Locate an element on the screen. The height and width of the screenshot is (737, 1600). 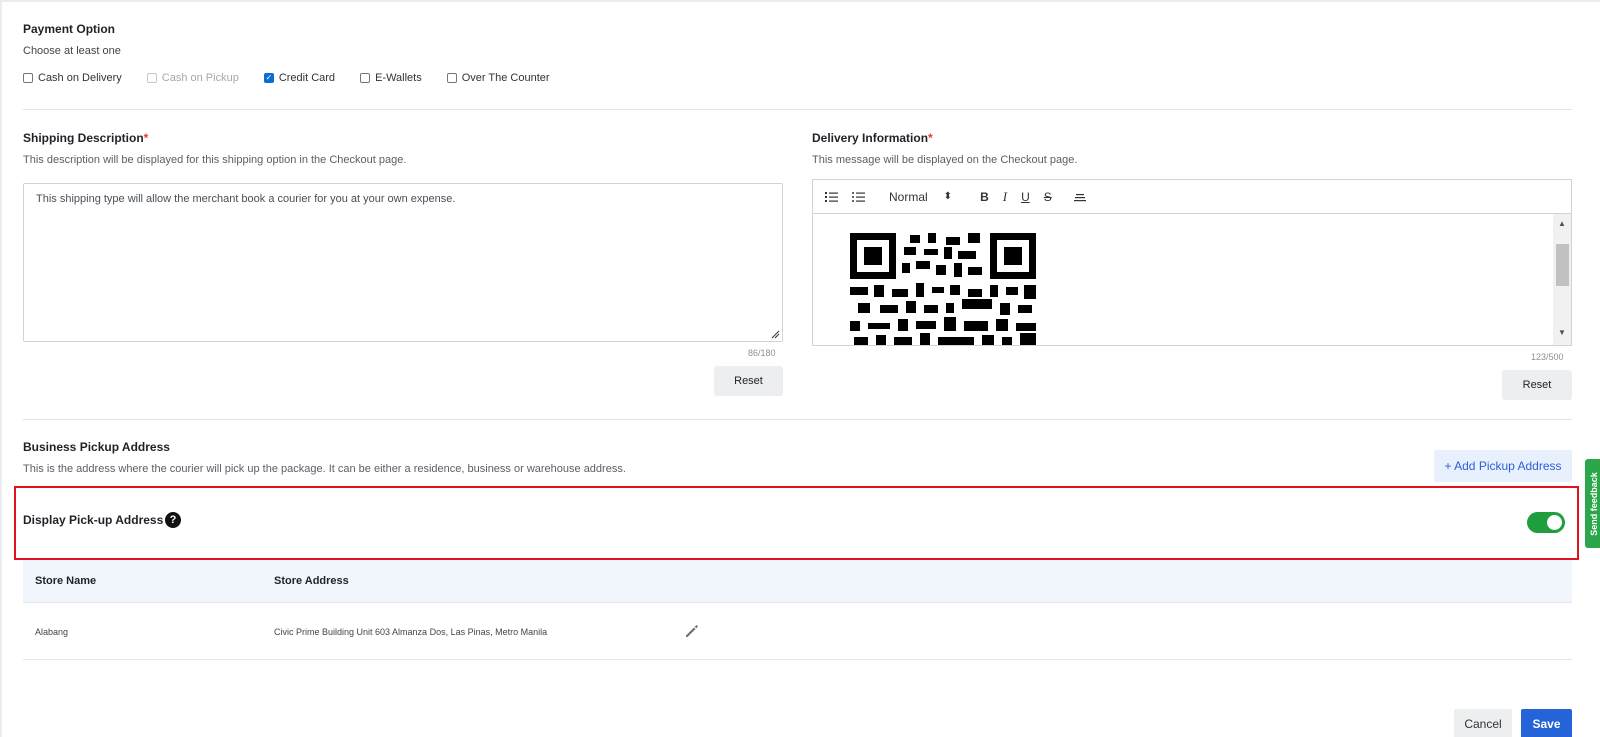
shipping-reset-button: Reset is located at coordinates (748, 381).